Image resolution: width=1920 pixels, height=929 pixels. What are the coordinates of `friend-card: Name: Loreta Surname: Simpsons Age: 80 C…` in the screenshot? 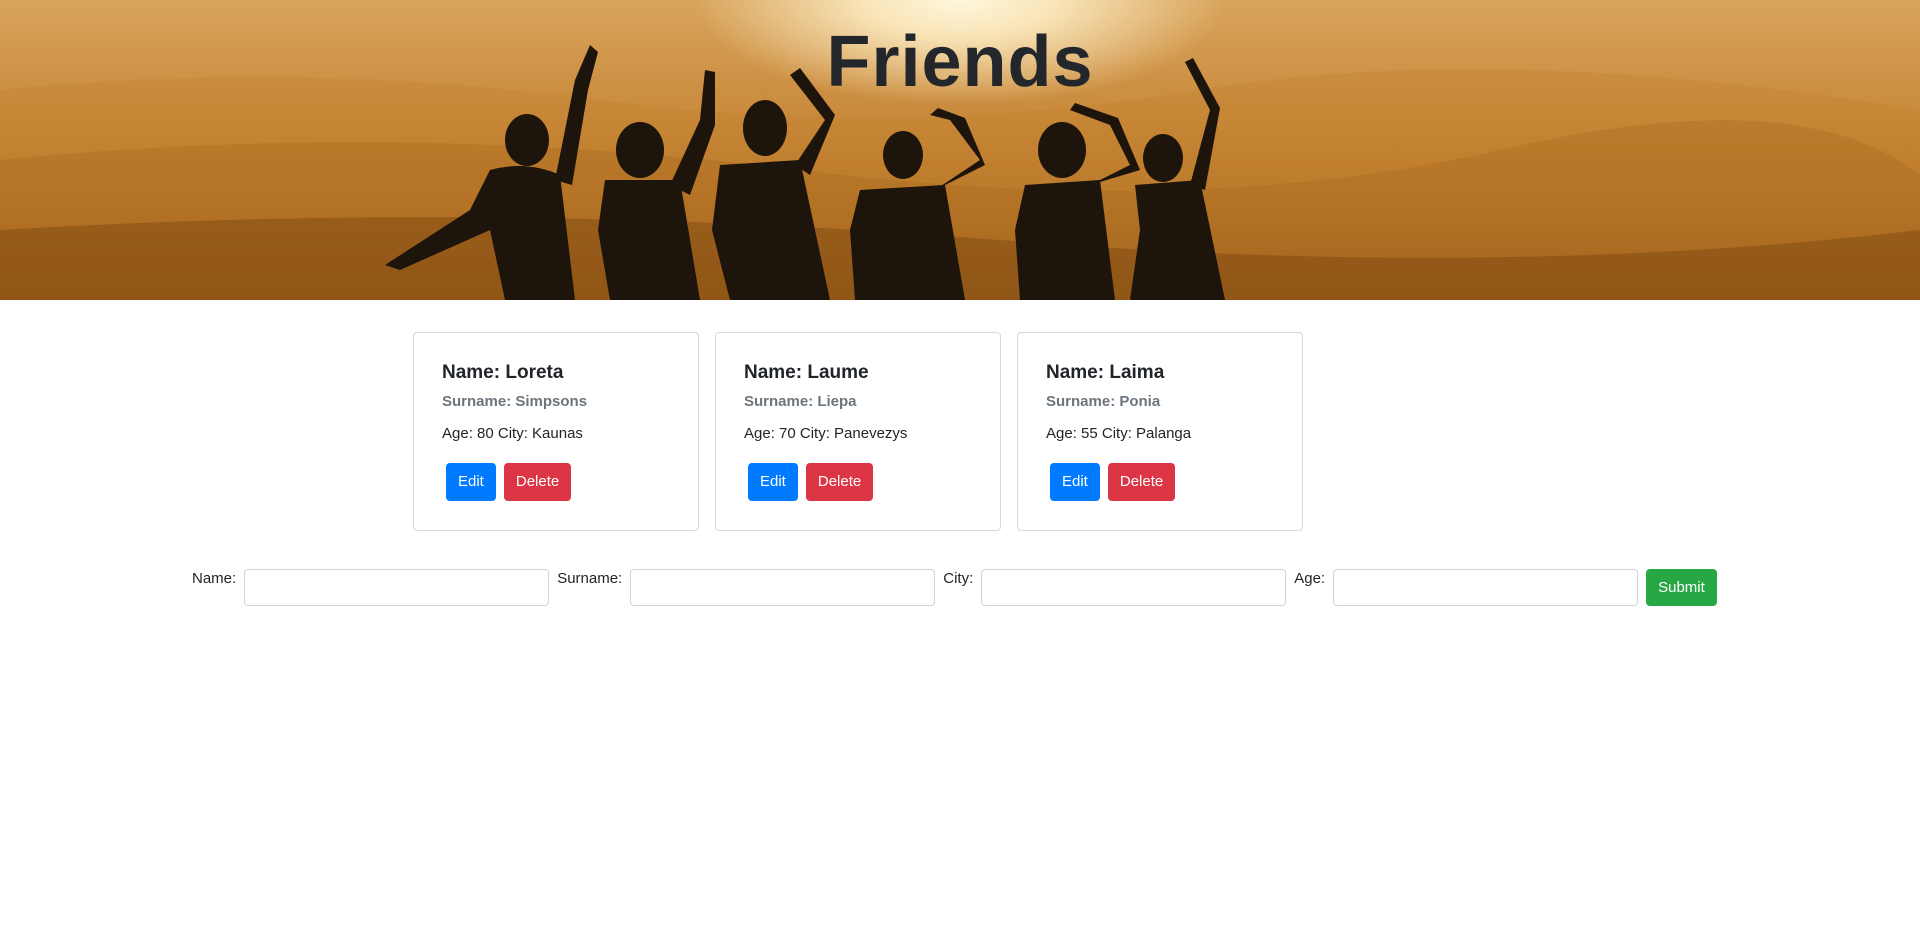 It's located at (556, 431).